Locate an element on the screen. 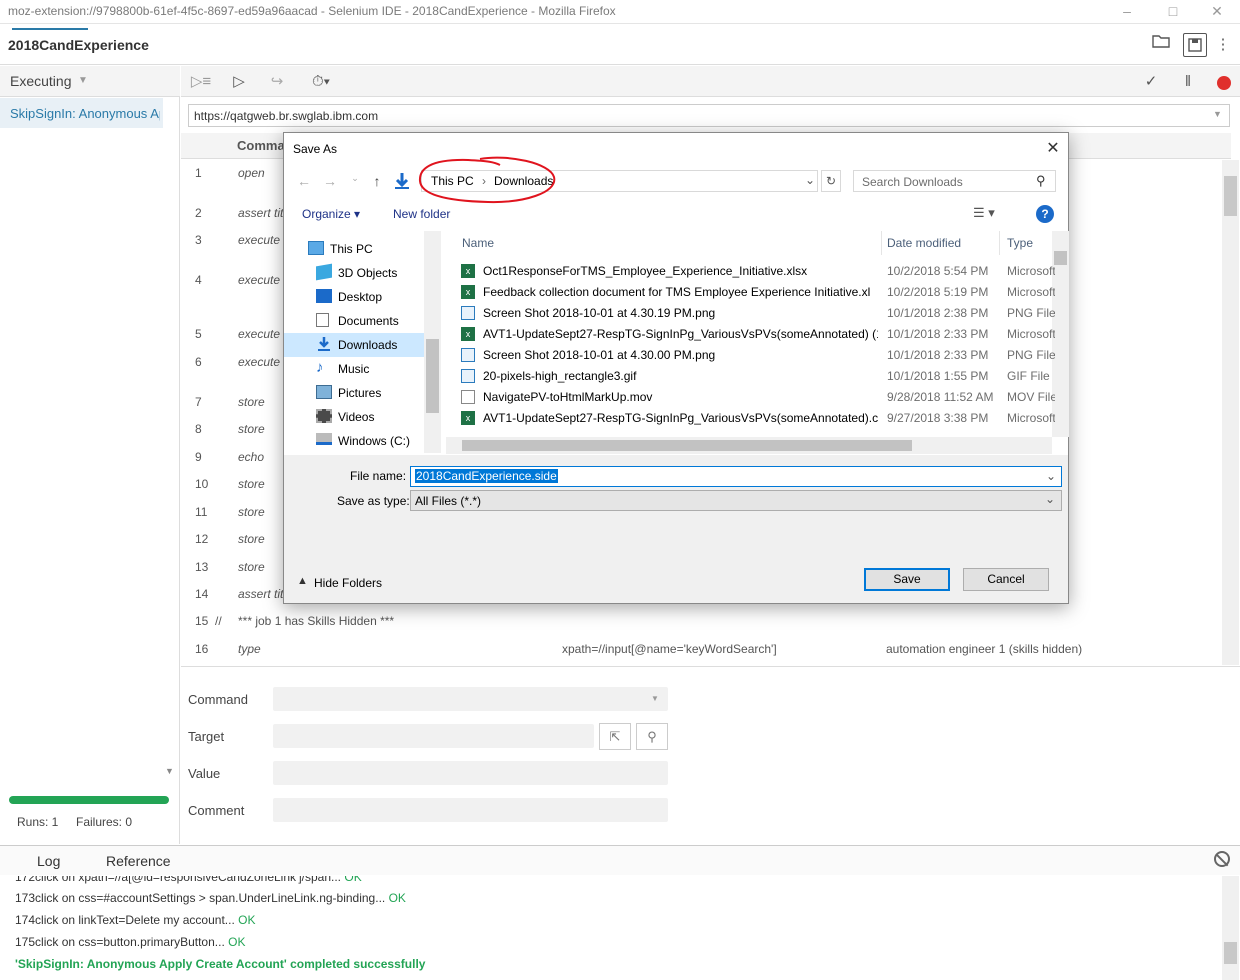  chevron-up-icon: ▲ is located at coordinates (302, 581).